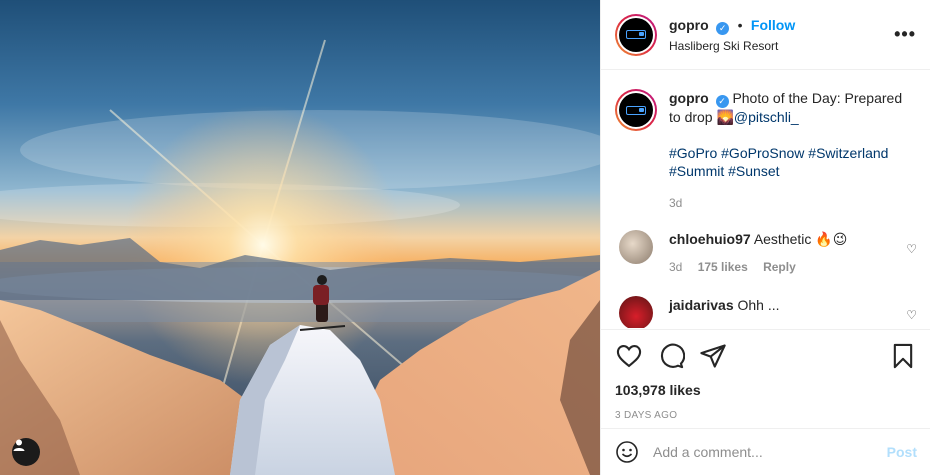 This screenshot has height=475, width=930. I want to click on more-options-icon: •••, so click(905, 34).